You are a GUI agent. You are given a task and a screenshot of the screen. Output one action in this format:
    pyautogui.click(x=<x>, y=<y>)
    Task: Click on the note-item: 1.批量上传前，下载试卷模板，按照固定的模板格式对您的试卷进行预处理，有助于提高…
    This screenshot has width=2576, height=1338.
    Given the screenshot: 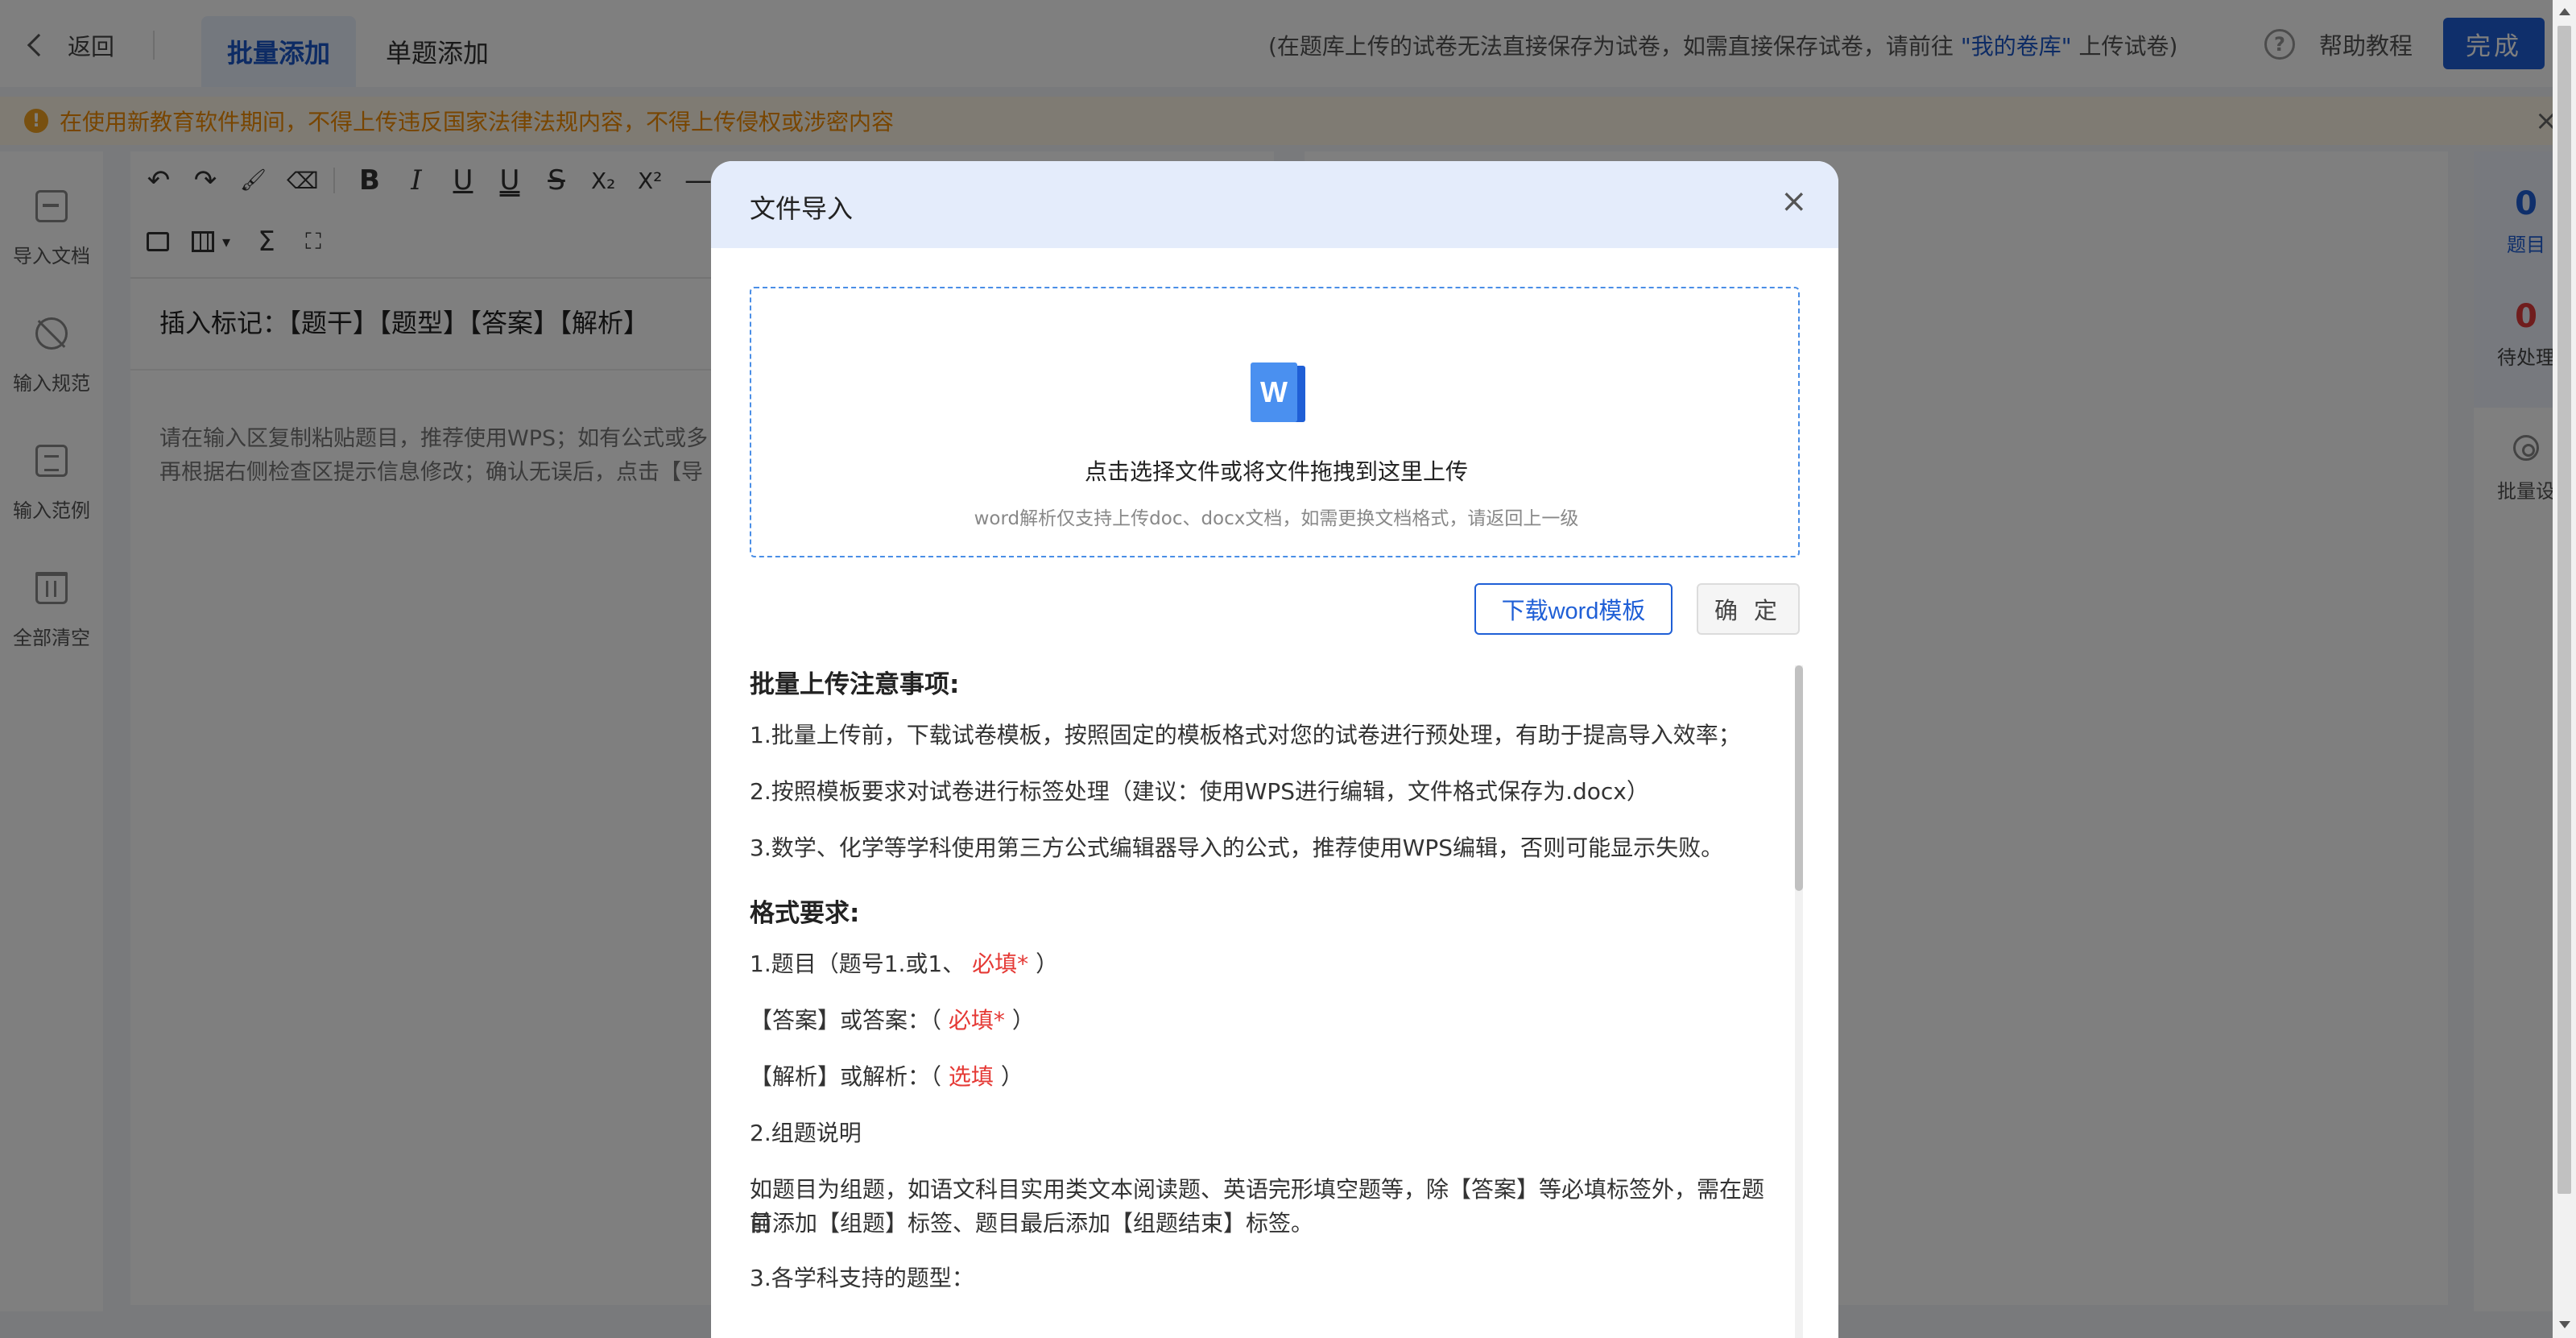 What is the action you would take?
    pyautogui.click(x=1245, y=735)
    